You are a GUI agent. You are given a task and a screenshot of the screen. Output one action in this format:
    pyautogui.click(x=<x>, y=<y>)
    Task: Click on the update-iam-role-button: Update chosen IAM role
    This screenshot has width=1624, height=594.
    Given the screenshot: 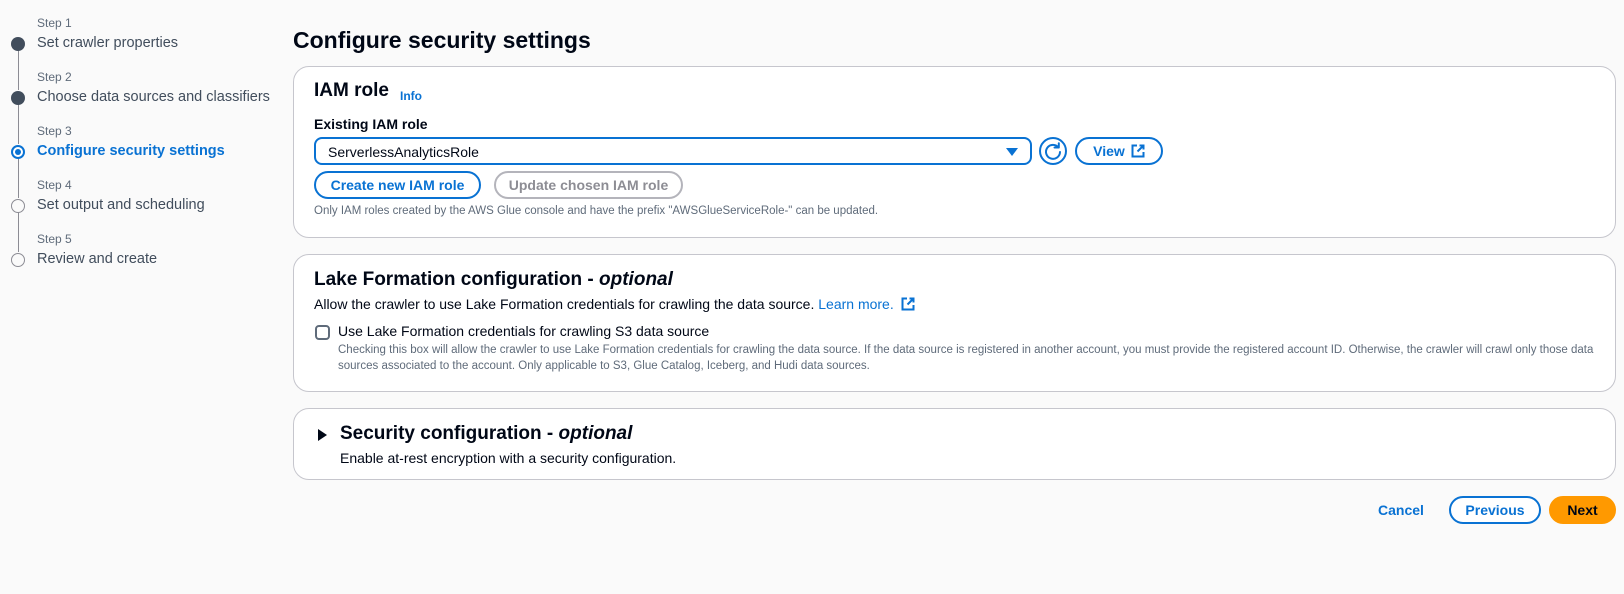 What is the action you would take?
    pyautogui.click(x=588, y=185)
    